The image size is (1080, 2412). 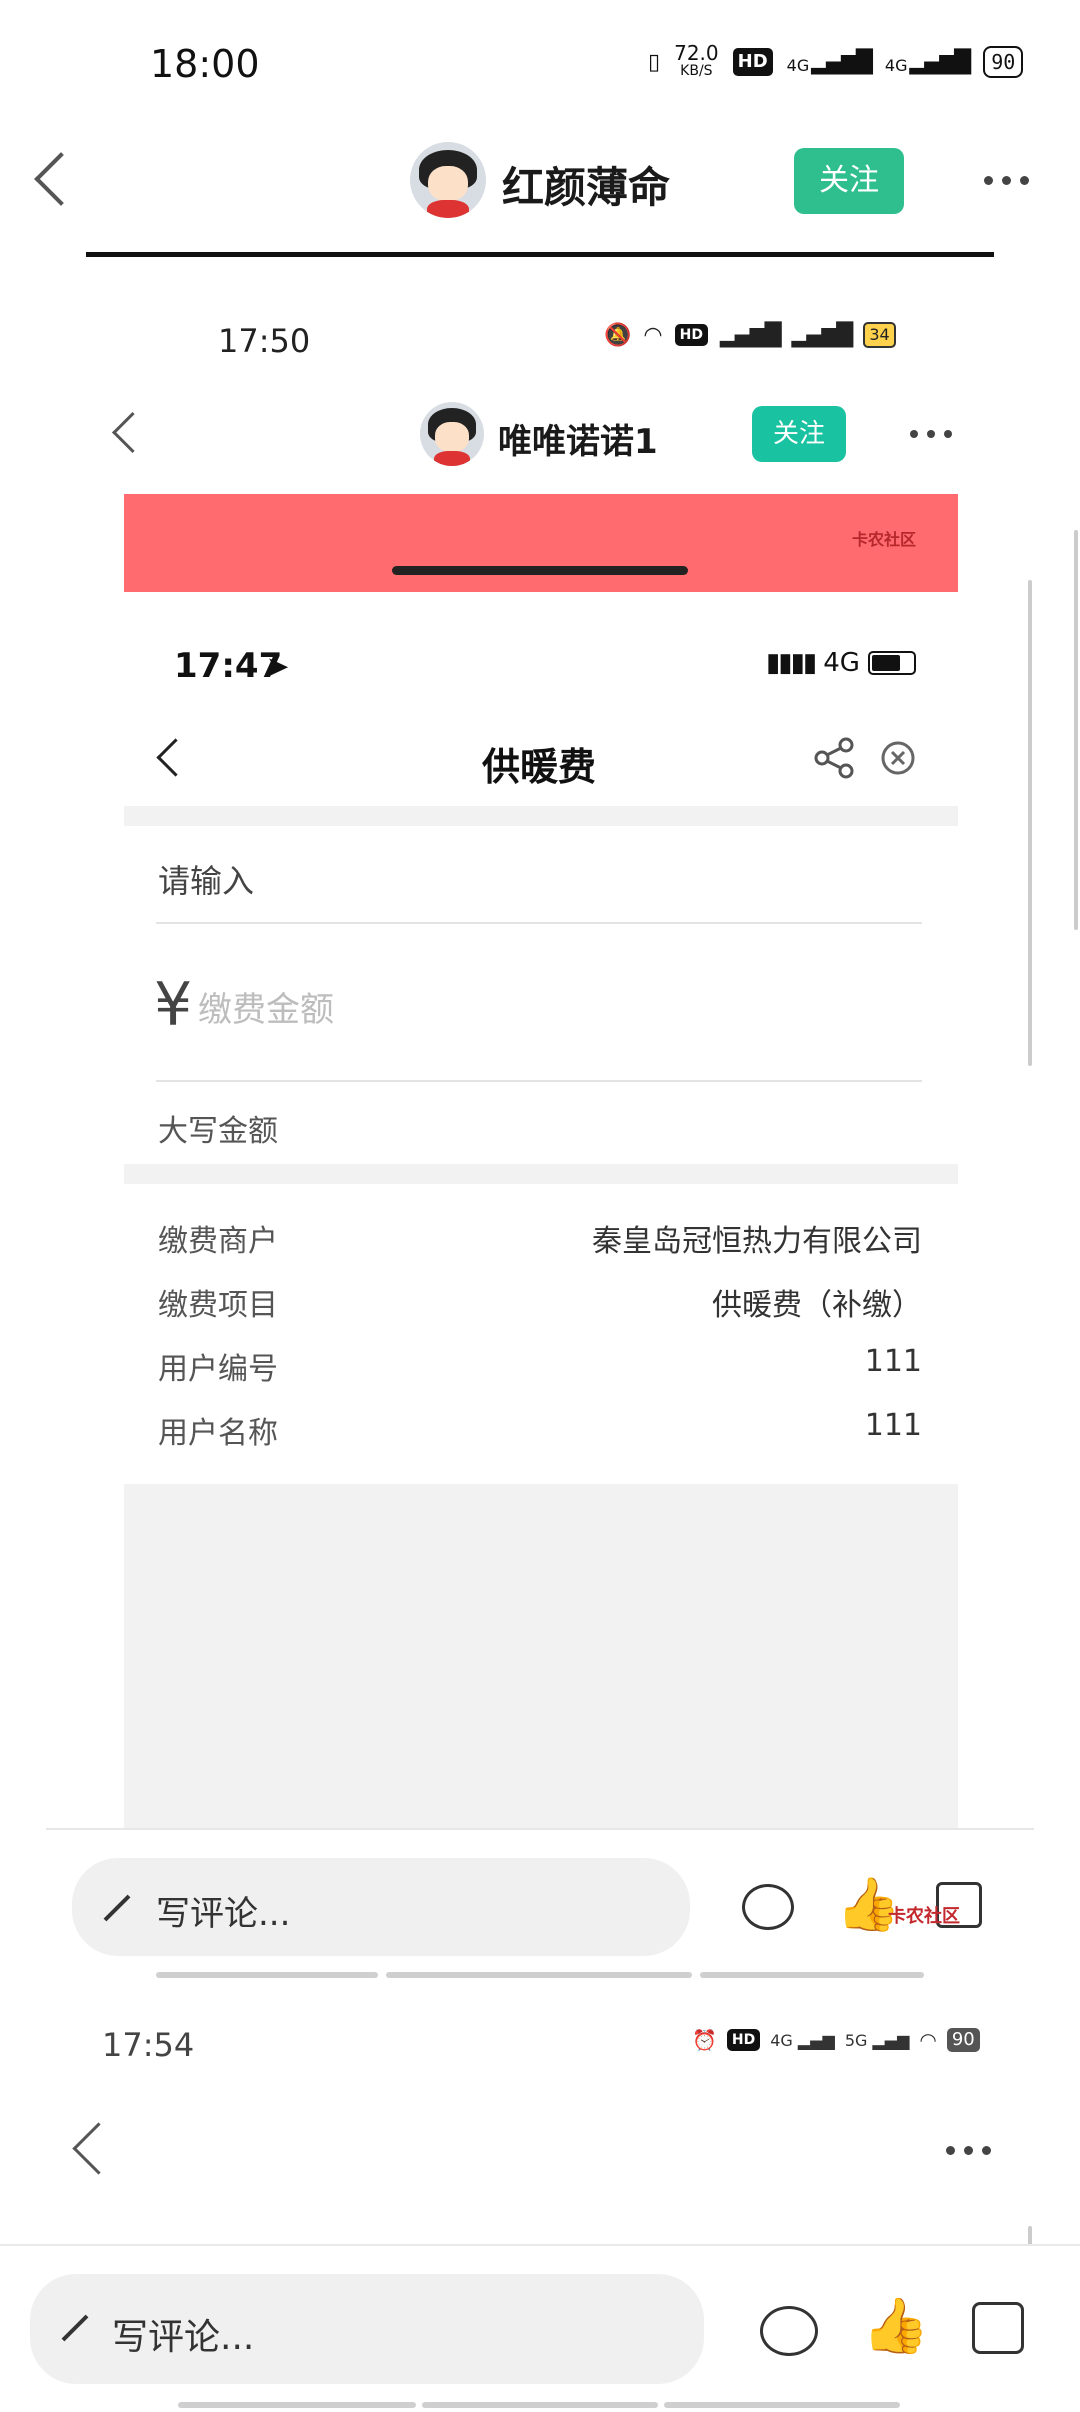 I want to click on location-arrow-icon: ➤, so click(x=278, y=666).